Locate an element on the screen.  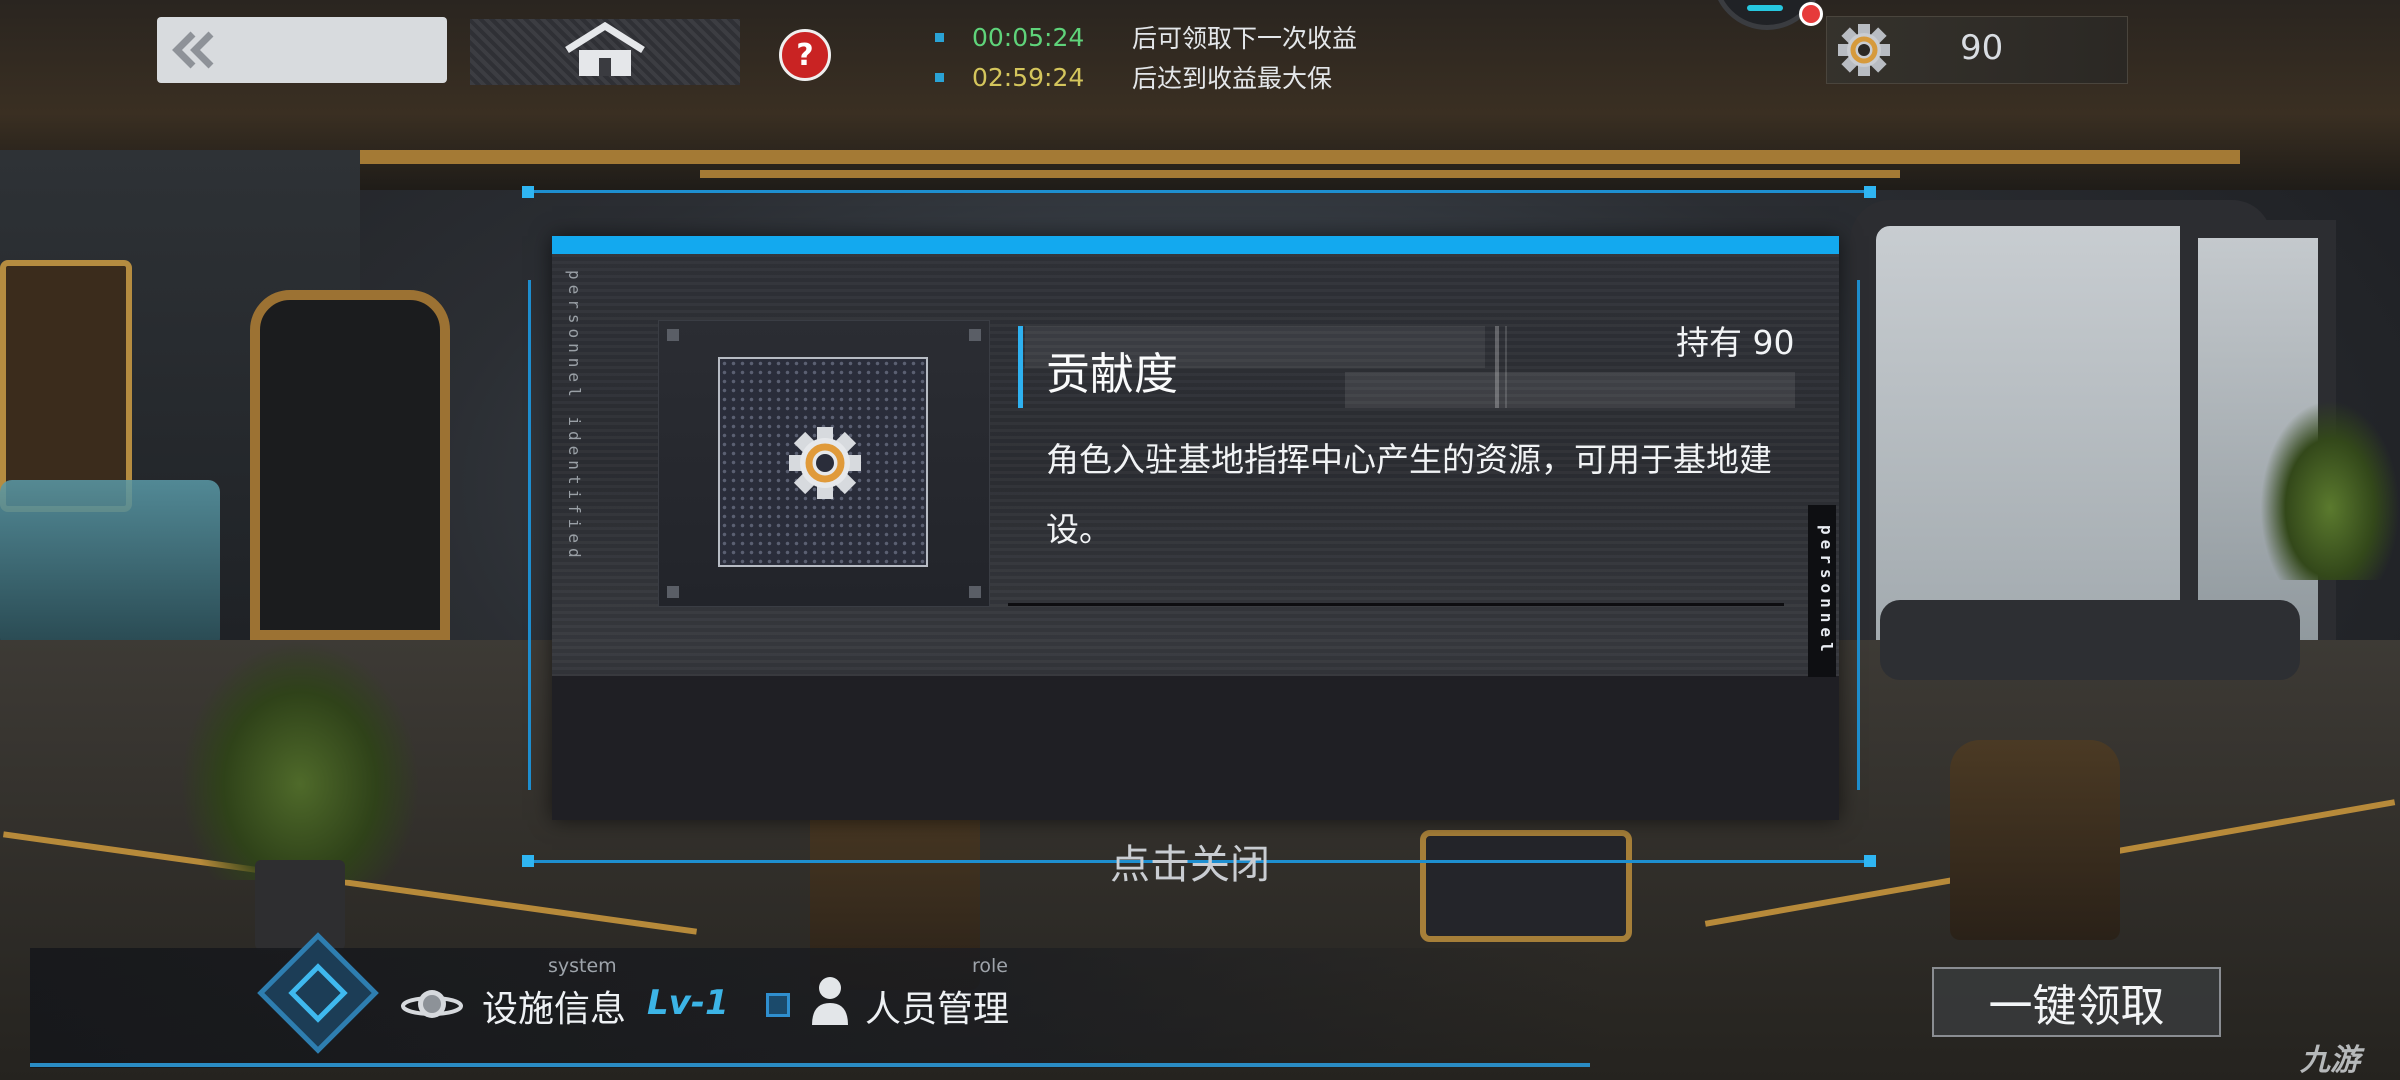
frame-line-left is located at coordinates (529, 535).